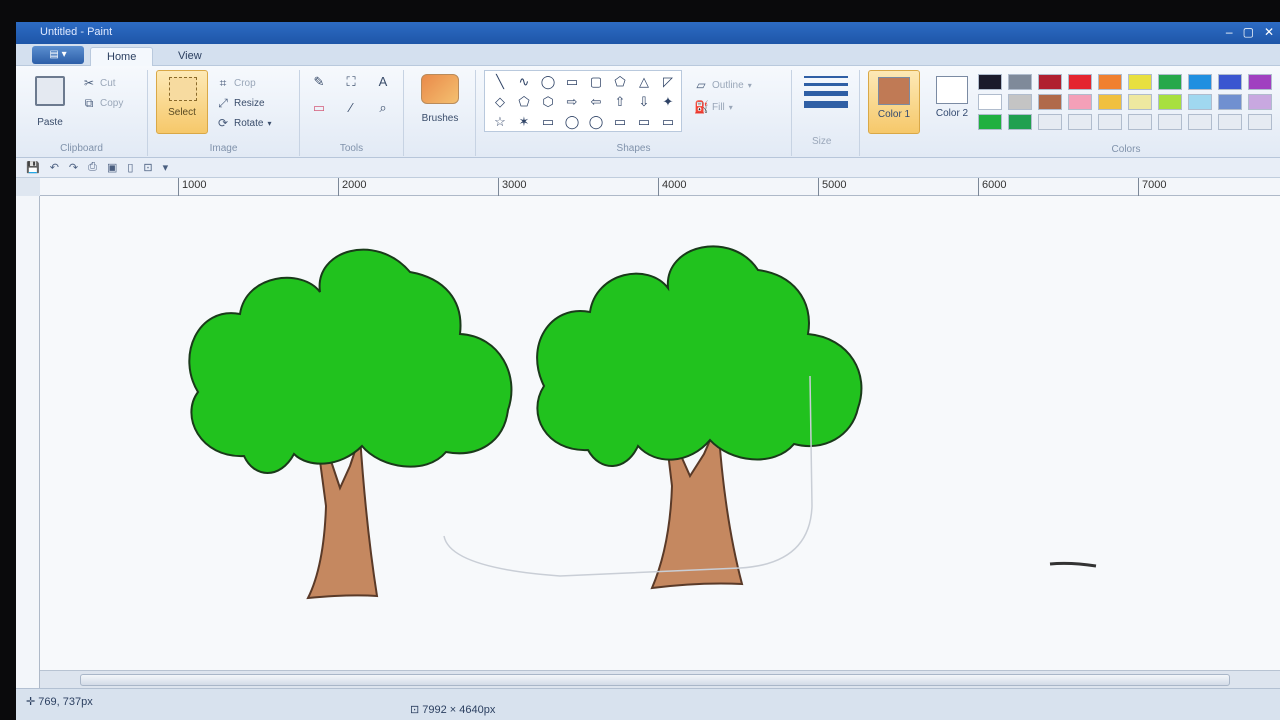  What do you see at coordinates (620, 122) in the screenshot?
I see `heart-shape-icon: ▭` at bounding box center [620, 122].